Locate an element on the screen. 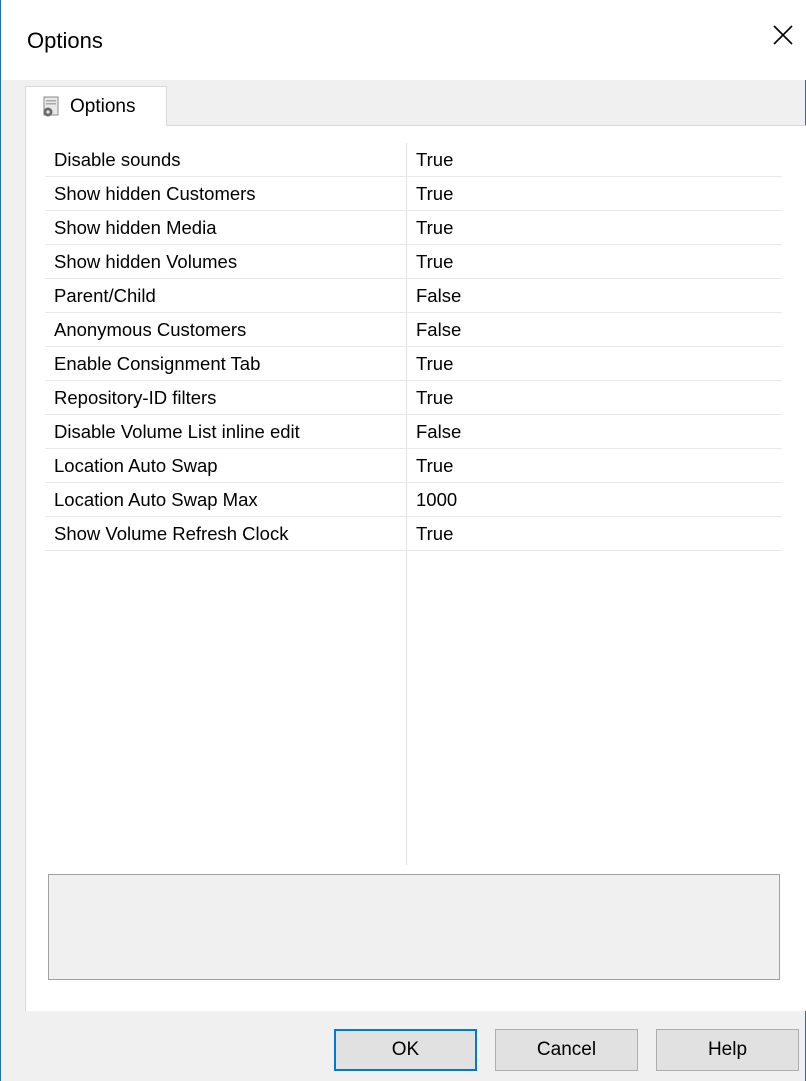 The image size is (806, 1081). property-name: Enable Consignment Tab is located at coordinates (157, 363).